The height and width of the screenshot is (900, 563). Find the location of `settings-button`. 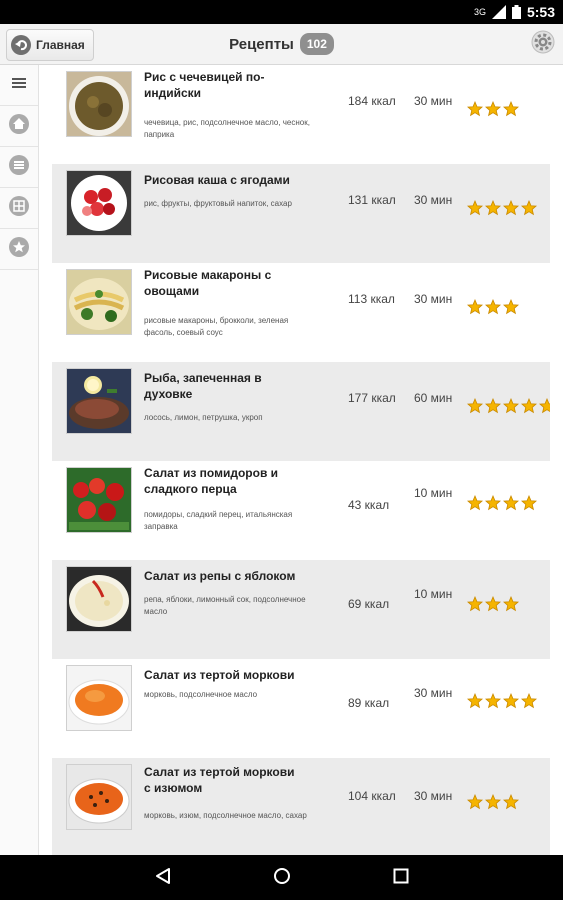

settings-button is located at coordinates (543, 44).